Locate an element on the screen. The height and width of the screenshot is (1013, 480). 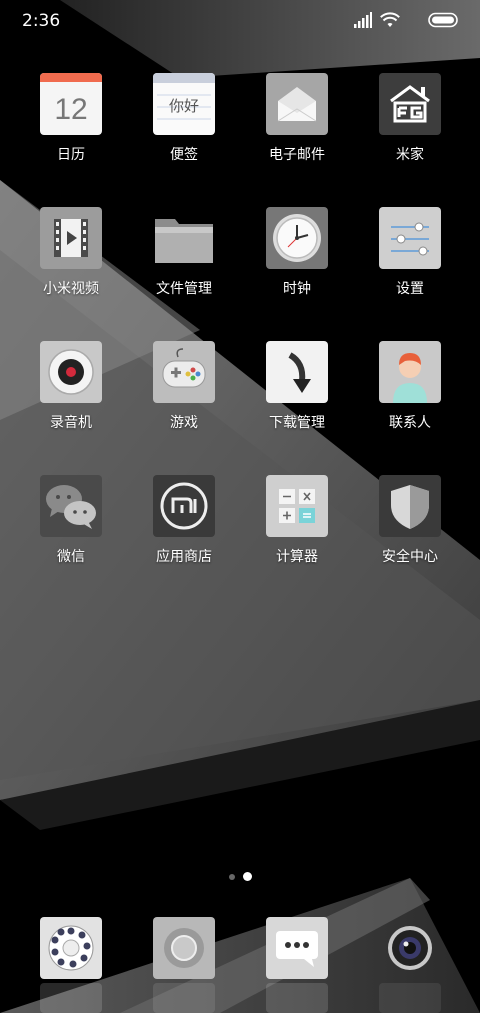
app-label: 时钟 is located at coordinates (297, 289).